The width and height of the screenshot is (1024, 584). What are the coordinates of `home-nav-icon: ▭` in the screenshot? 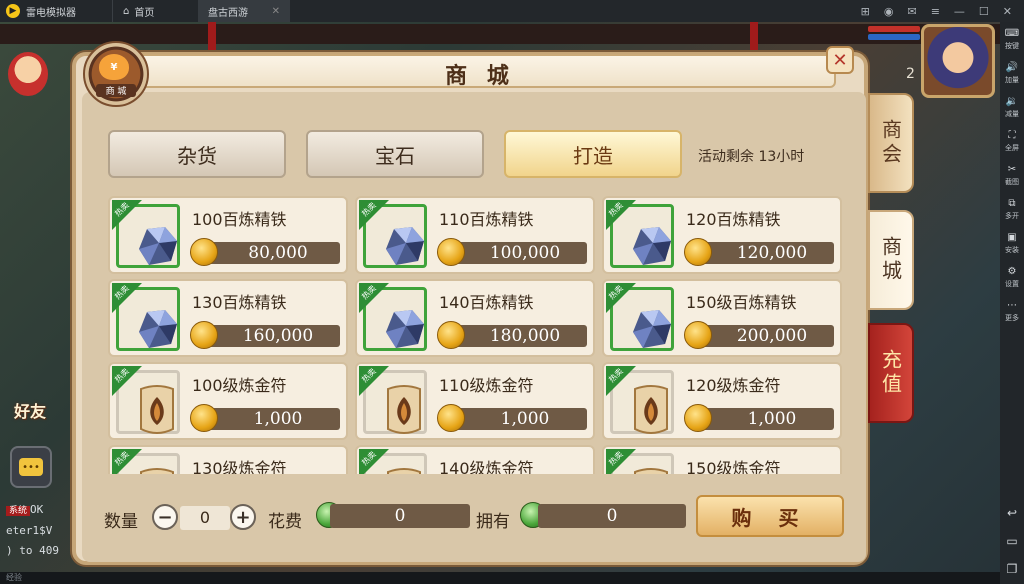 It's located at (1011, 541).